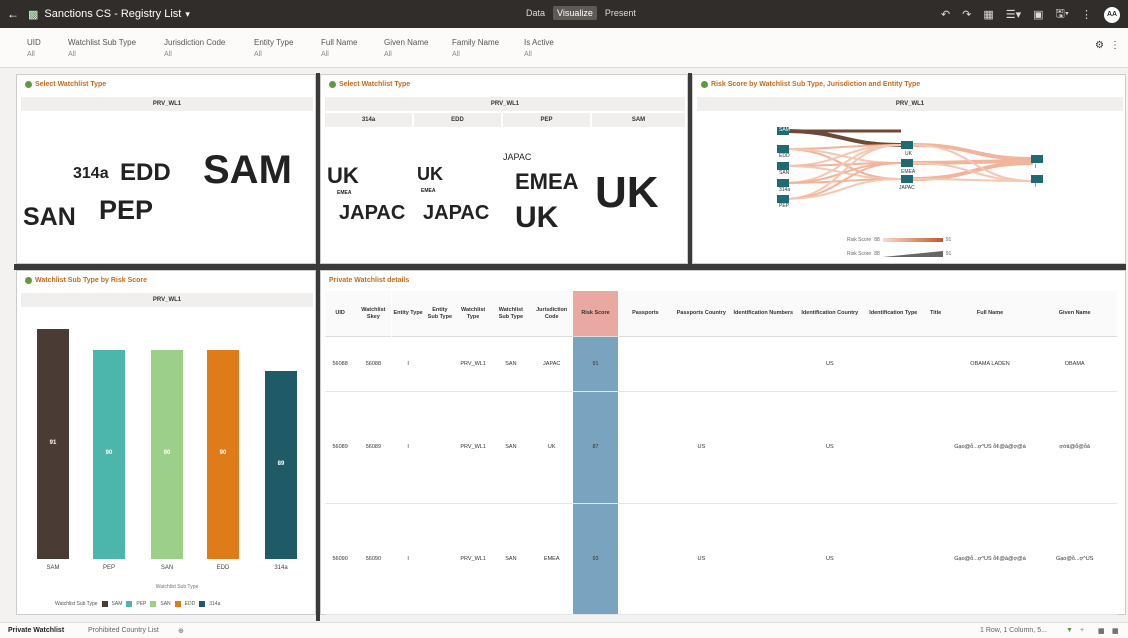 The width and height of the screenshot is (1128, 638). I want to click on filter-watchlist-sub-type: Watchlist Sub Type All, so click(102, 48).